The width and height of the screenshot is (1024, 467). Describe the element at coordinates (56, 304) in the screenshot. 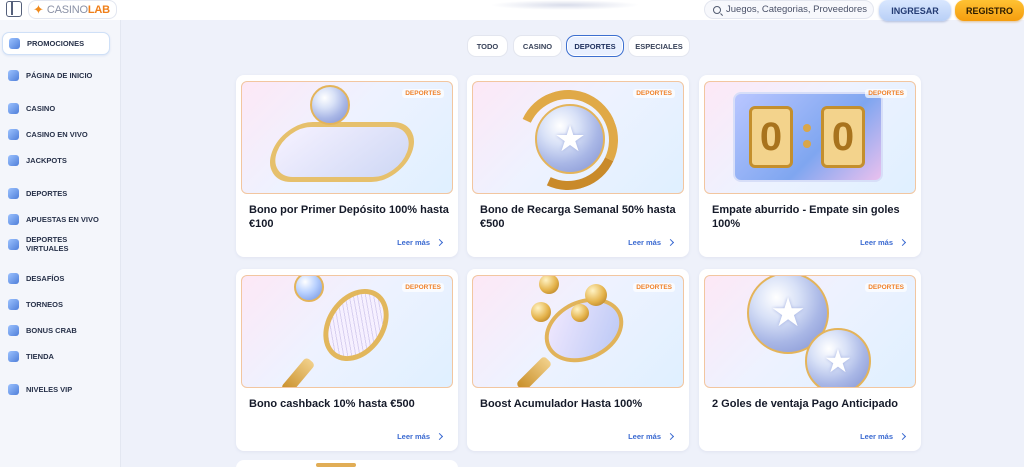

I see `sidebar-item-torneos: TORNEOS` at that location.